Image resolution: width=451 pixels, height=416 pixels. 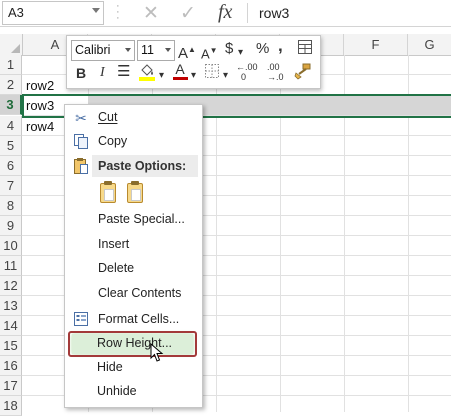 I want to click on borders-icon, so click(x=212, y=71).